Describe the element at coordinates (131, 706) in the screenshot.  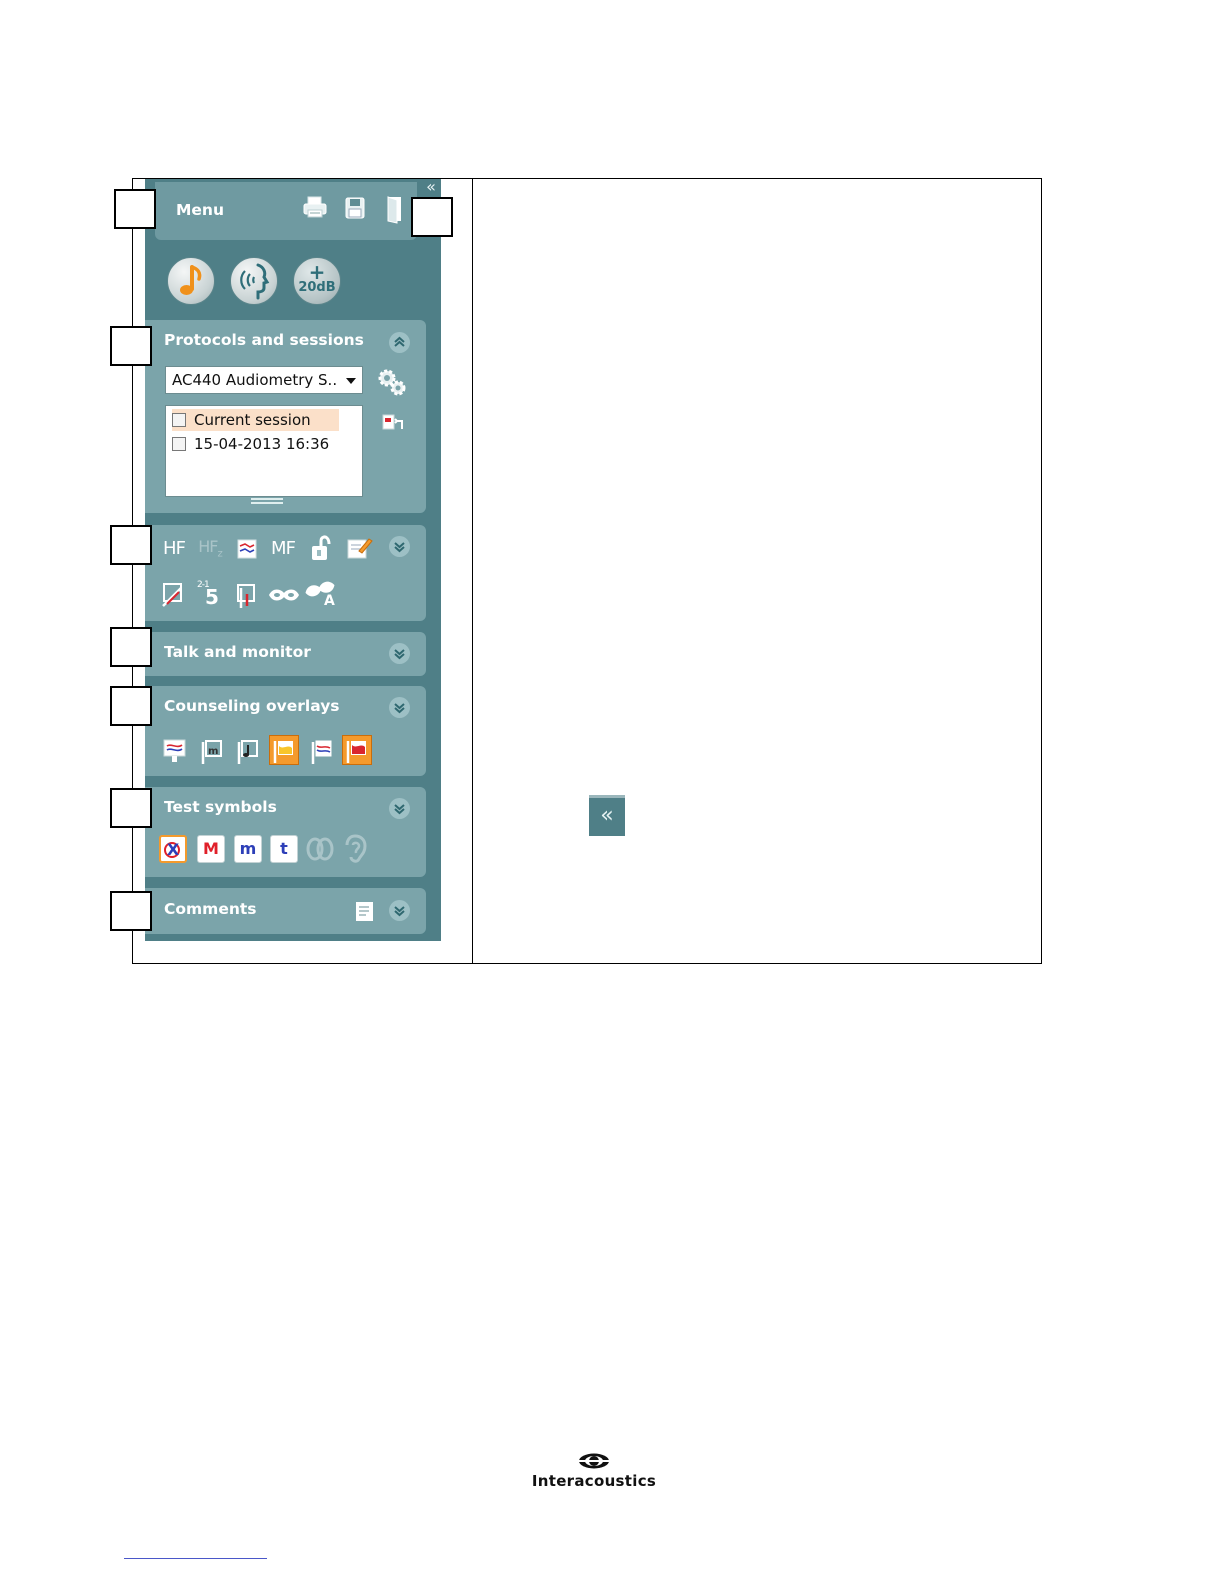
I see `callout-box-counseling` at that location.